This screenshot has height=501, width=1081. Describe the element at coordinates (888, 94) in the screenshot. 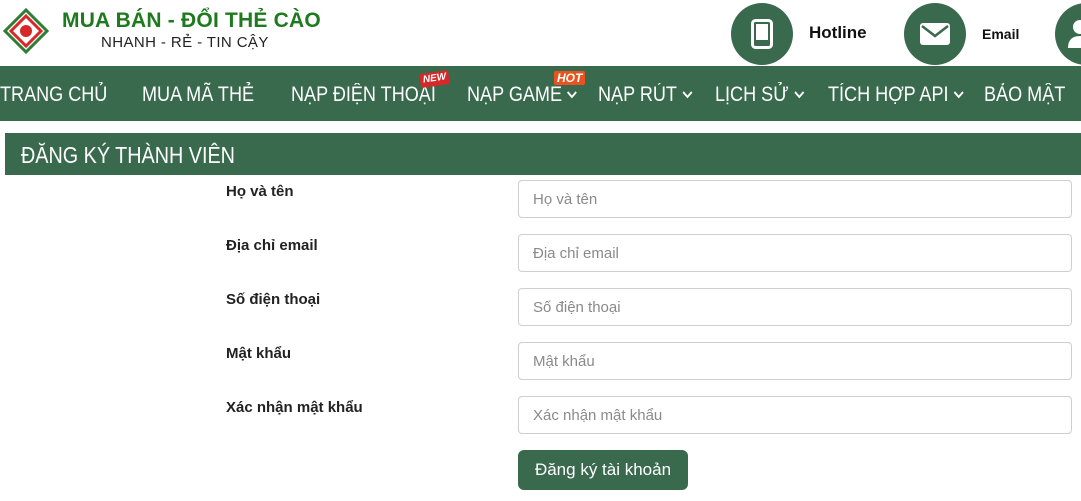

I see `nav-item-label: TÍCH HỢP API` at that location.